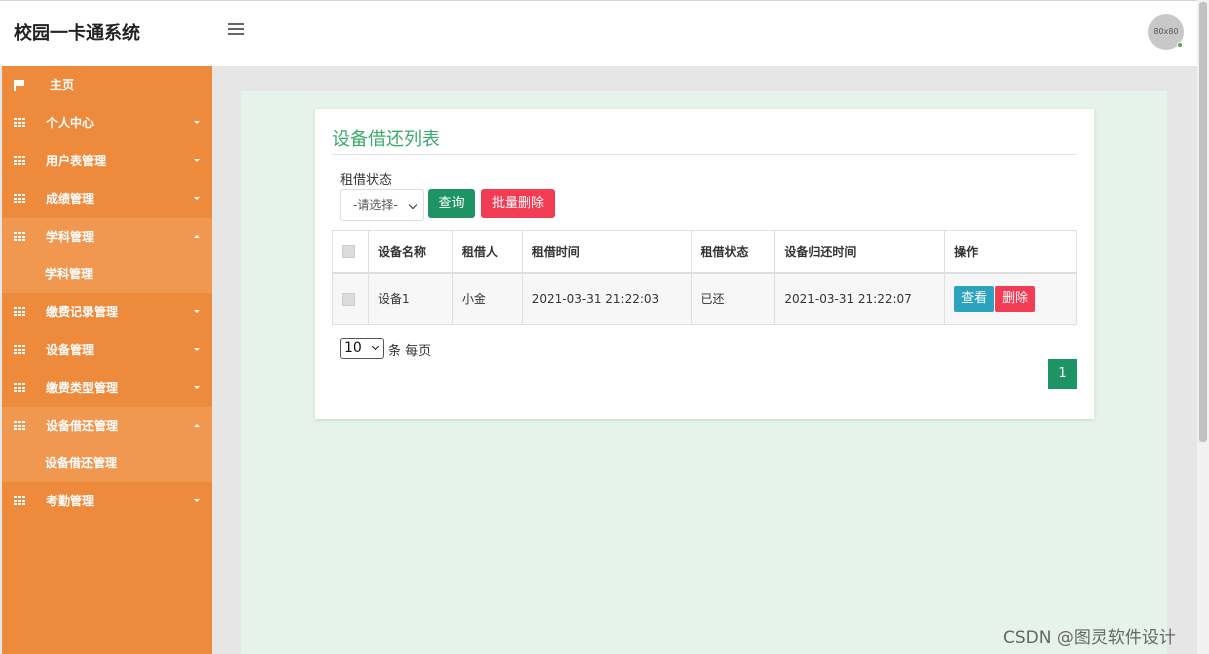 This screenshot has height=654, width=1209. Describe the element at coordinates (82, 426) in the screenshot. I see `sidebar-item-label: 设备借还管理` at that location.